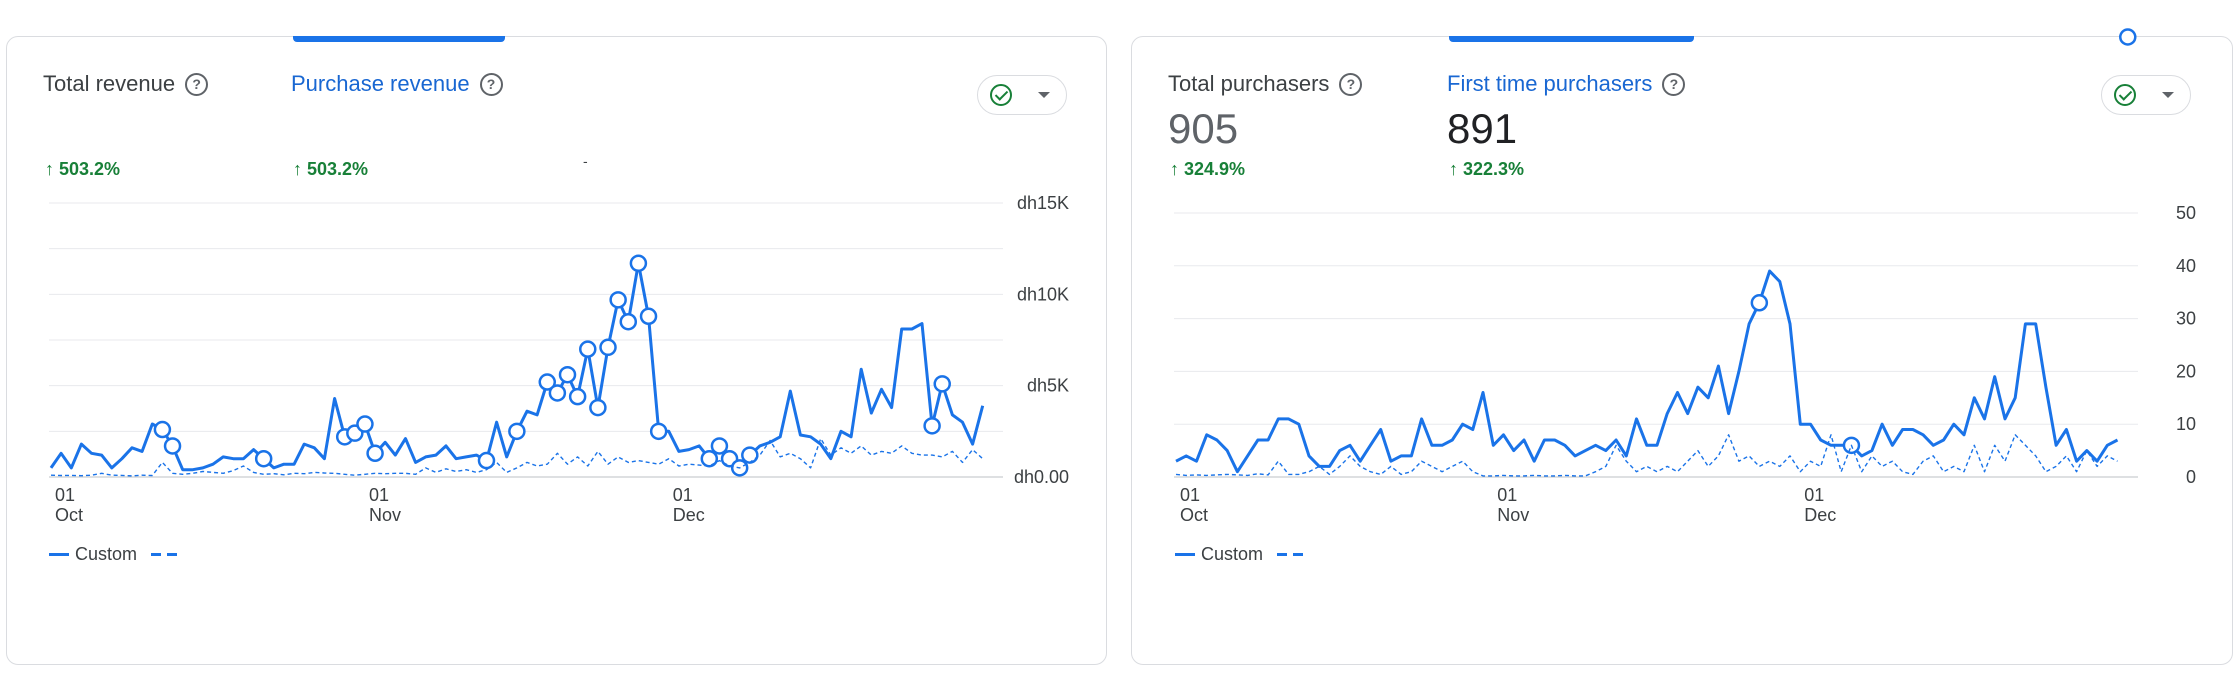  Describe the element at coordinates (1043, 294) in the screenshot. I see `y-tick-label: dh10K` at that location.